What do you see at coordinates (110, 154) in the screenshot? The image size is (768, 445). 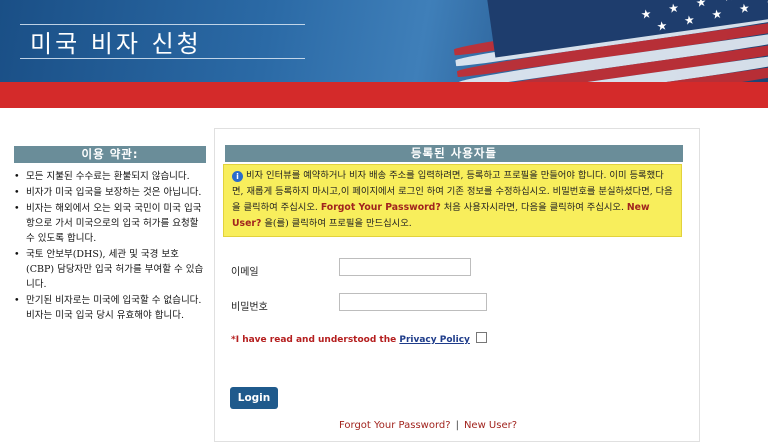 I see `terms-heading: 이용 약관:` at bounding box center [110, 154].